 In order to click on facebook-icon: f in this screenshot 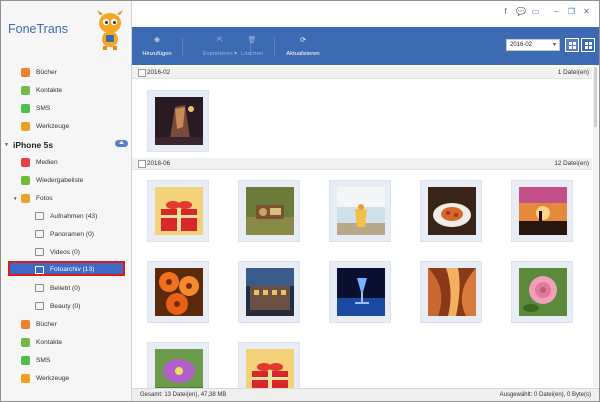, I will do `click(505, 11)`.